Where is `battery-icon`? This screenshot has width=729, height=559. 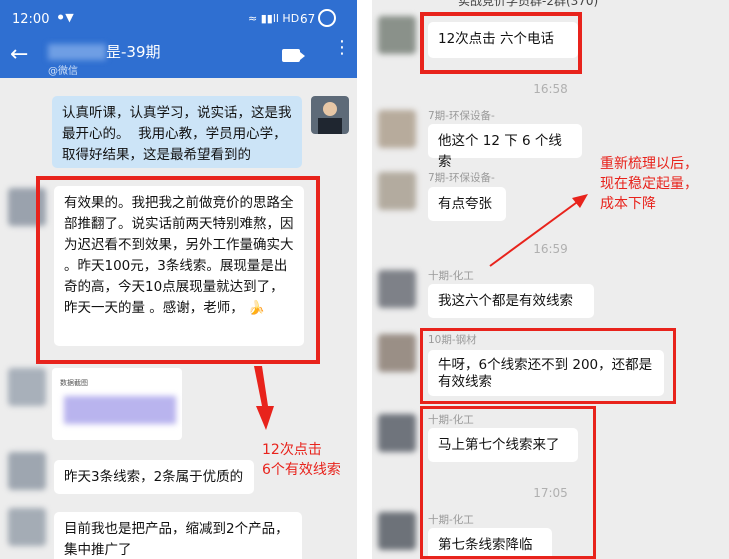 battery-icon is located at coordinates (327, 18).